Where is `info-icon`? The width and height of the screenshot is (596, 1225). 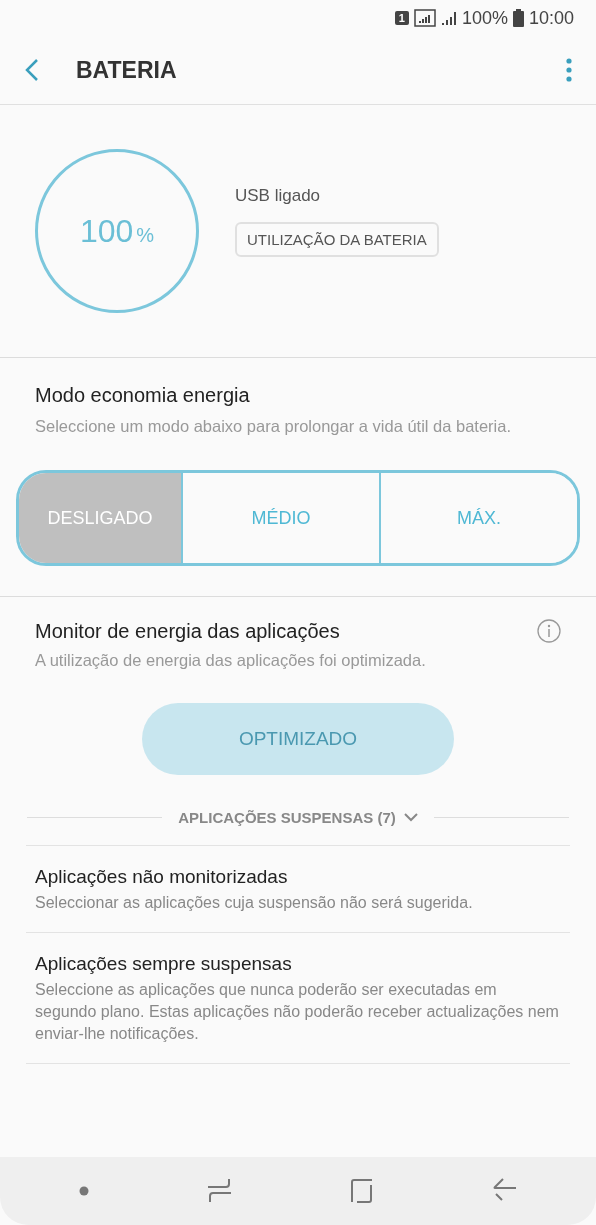 info-icon is located at coordinates (549, 631).